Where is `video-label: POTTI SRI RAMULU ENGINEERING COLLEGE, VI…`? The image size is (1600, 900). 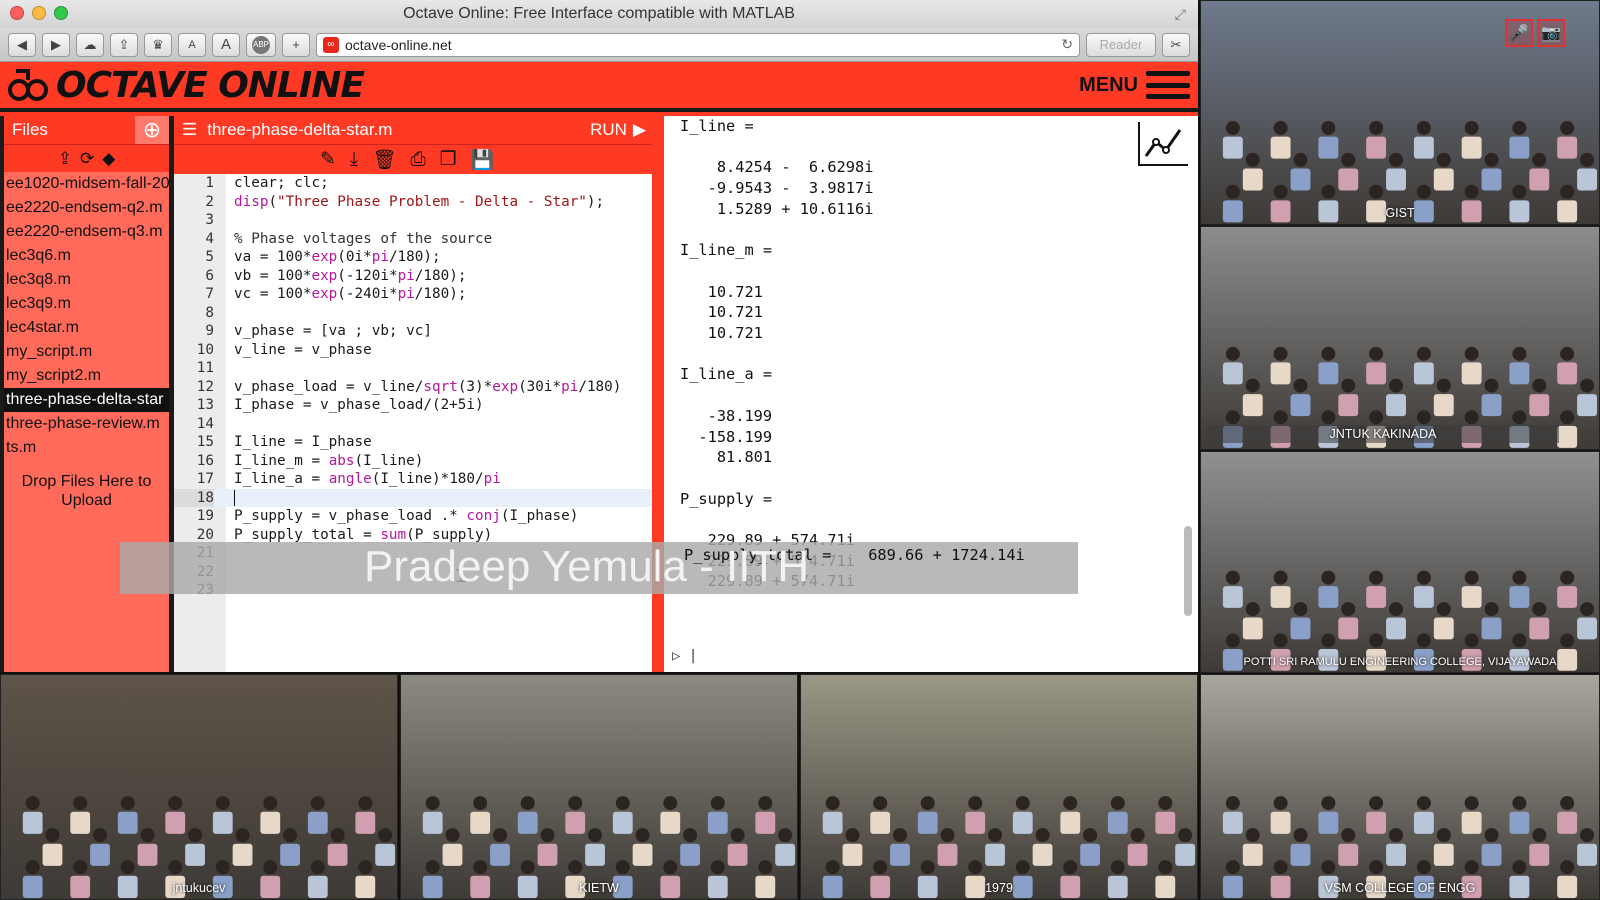 video-label: POTTI SRI RAMULU ENGINEERING COLLEGE, VI… is located at coordinates (1400, 662).